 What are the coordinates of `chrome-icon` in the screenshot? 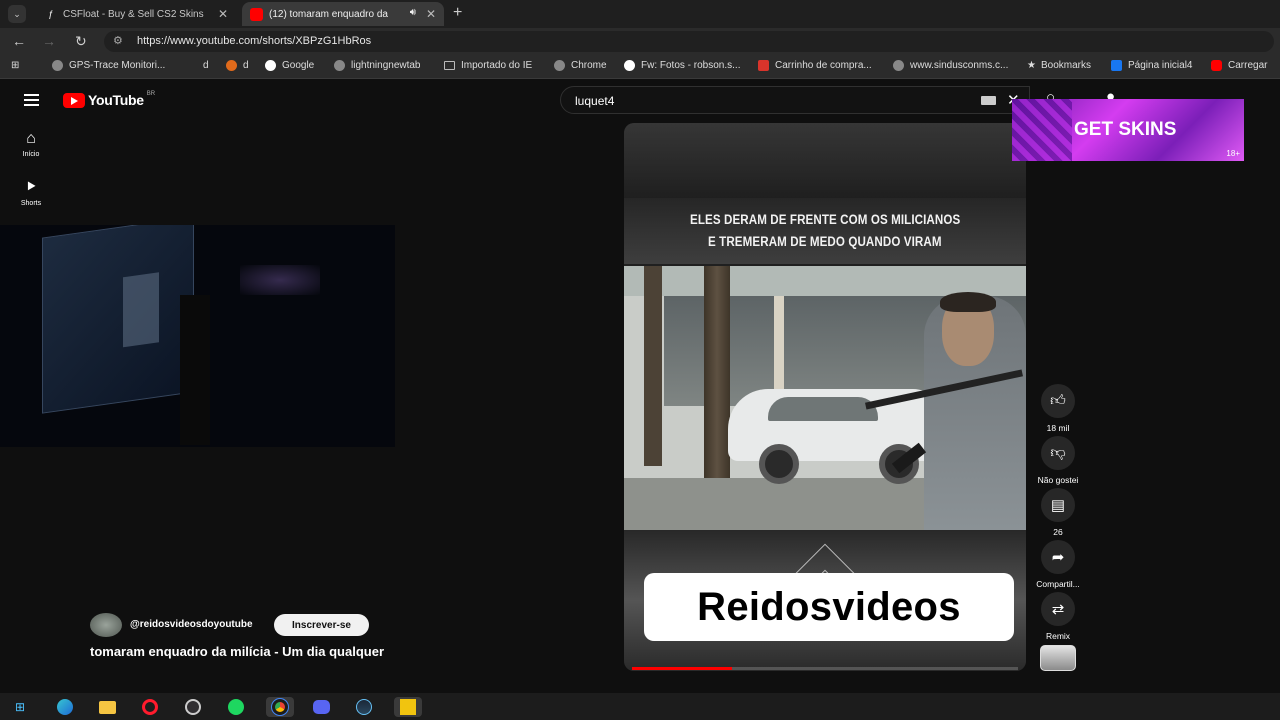 It's located at (280, 707).